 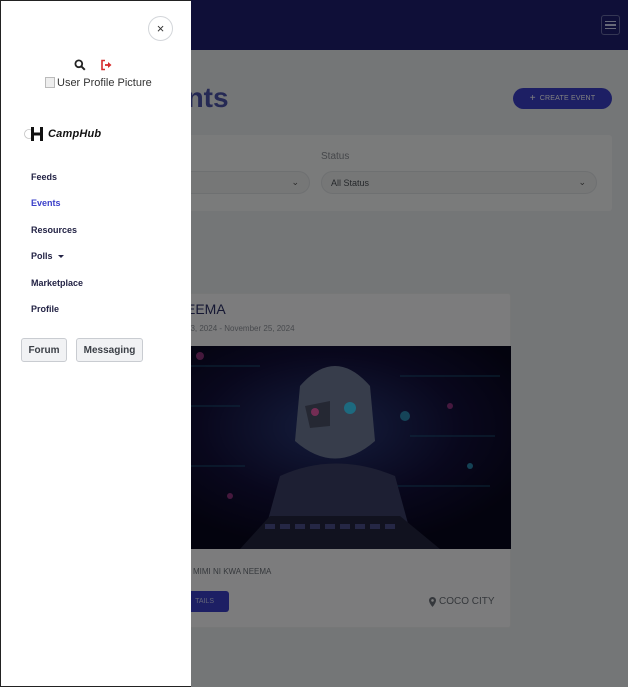 I want to click on sidebar-item-feeds: Feeds, so click(x=57, y=184).